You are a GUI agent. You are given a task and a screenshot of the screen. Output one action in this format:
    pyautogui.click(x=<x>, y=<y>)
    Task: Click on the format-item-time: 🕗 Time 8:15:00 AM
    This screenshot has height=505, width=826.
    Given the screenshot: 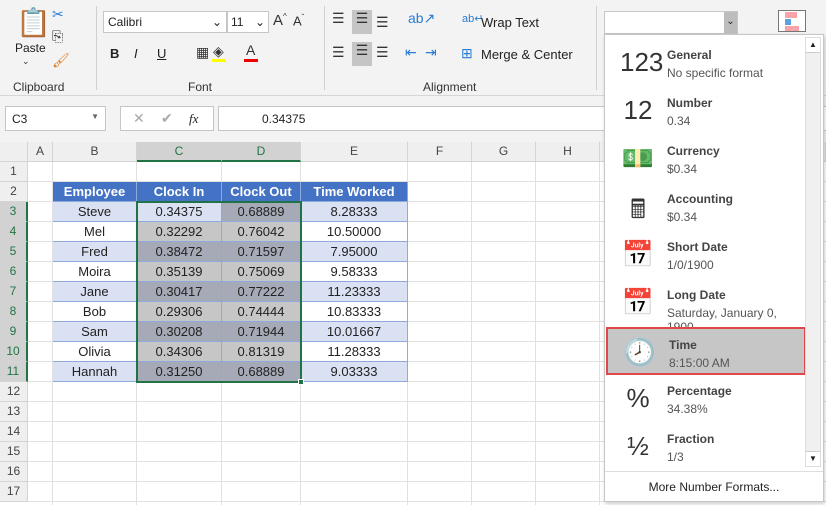 What is the action you would take?
    pyautogui.click(x=706, y=351)
    